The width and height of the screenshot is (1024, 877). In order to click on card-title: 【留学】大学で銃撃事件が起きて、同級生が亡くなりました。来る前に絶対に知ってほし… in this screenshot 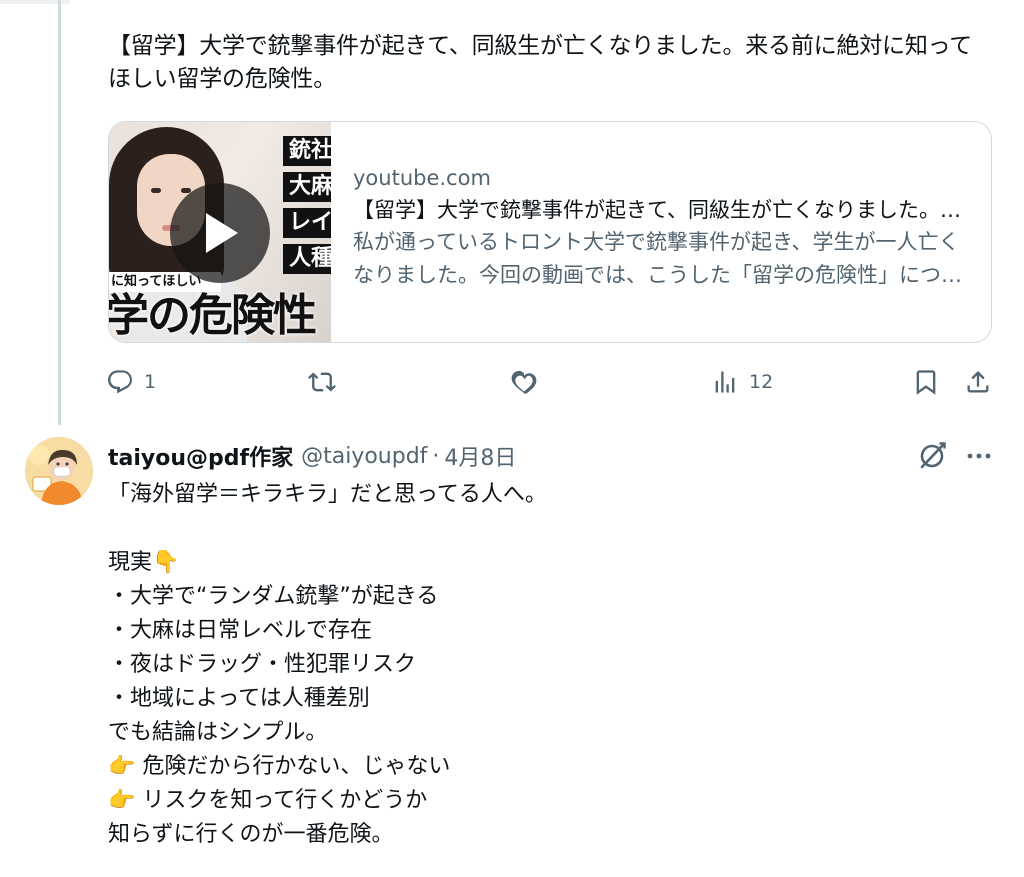, I will do `click(661, 210)`.